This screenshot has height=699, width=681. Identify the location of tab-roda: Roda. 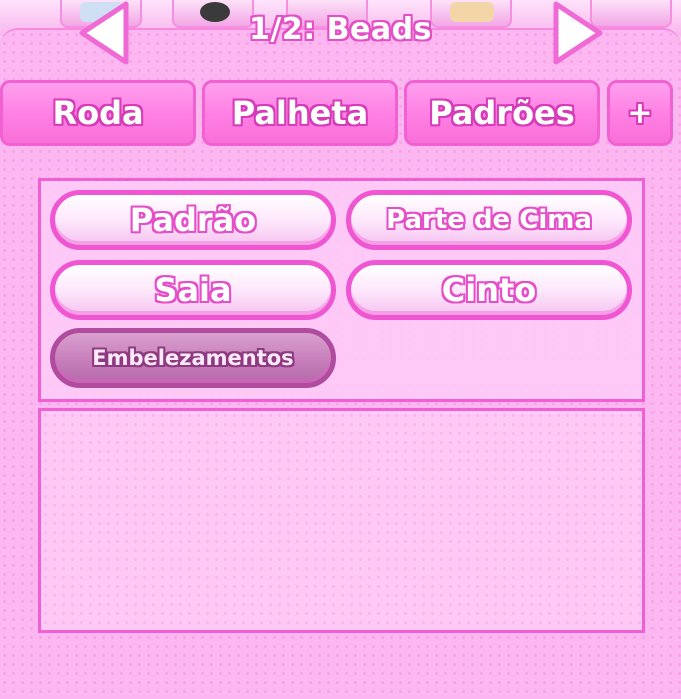
(98, 113).